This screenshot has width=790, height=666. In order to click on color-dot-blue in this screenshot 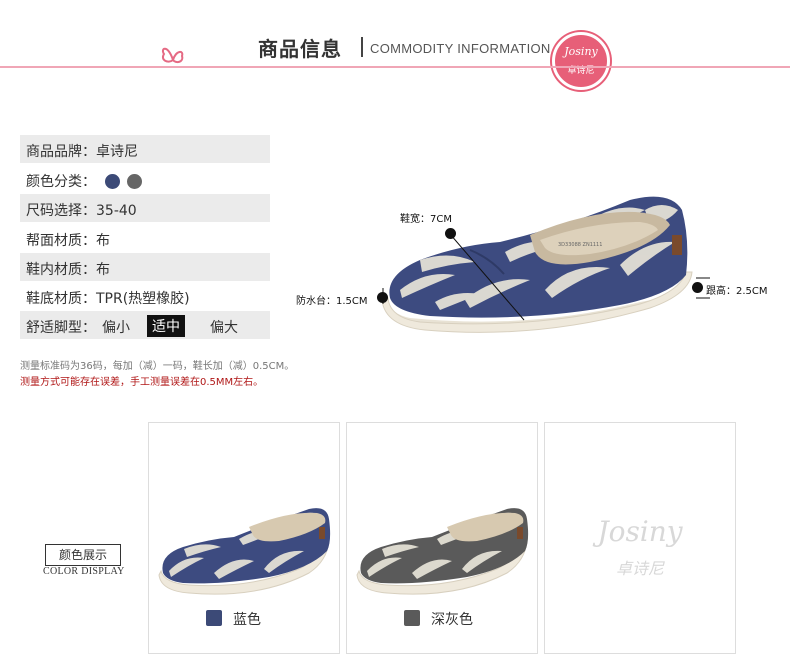, I will do `click(112, 181)`.